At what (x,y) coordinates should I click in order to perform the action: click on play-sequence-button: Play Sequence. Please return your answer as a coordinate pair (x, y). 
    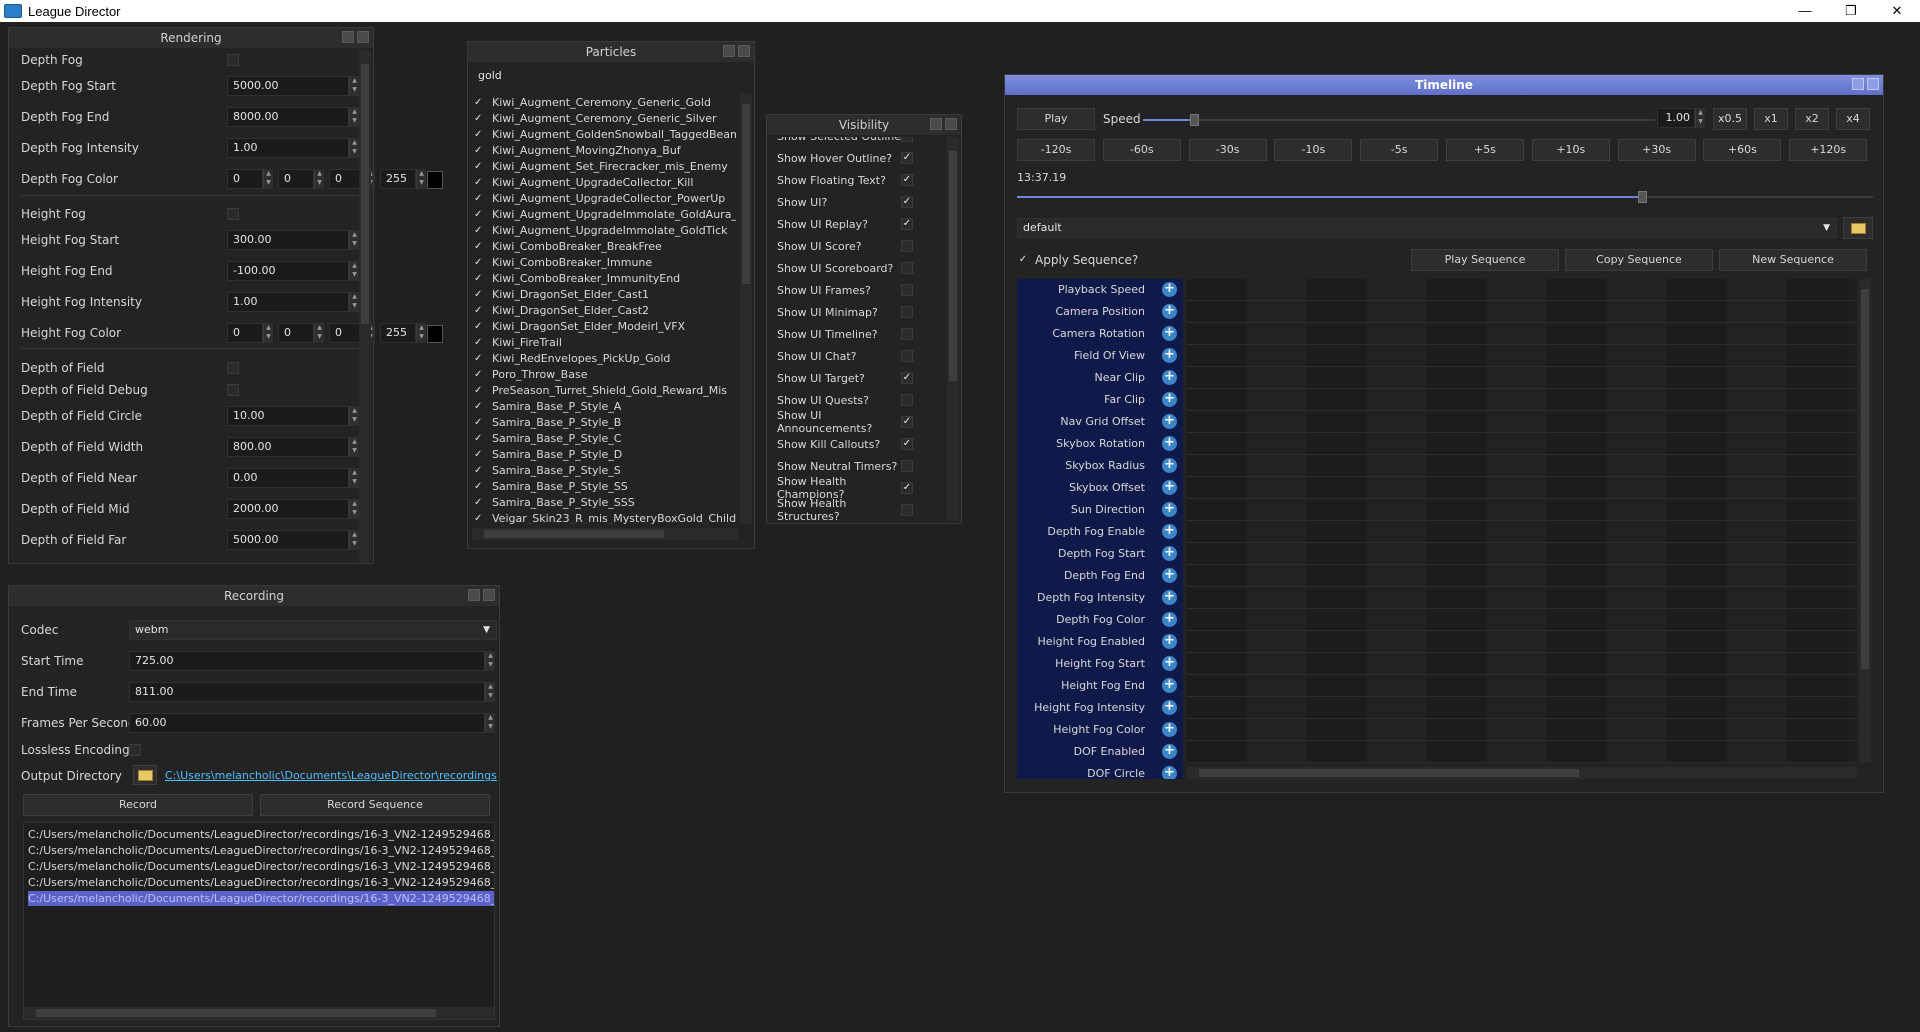
    Looking at the image, I should click on (1485, 260).